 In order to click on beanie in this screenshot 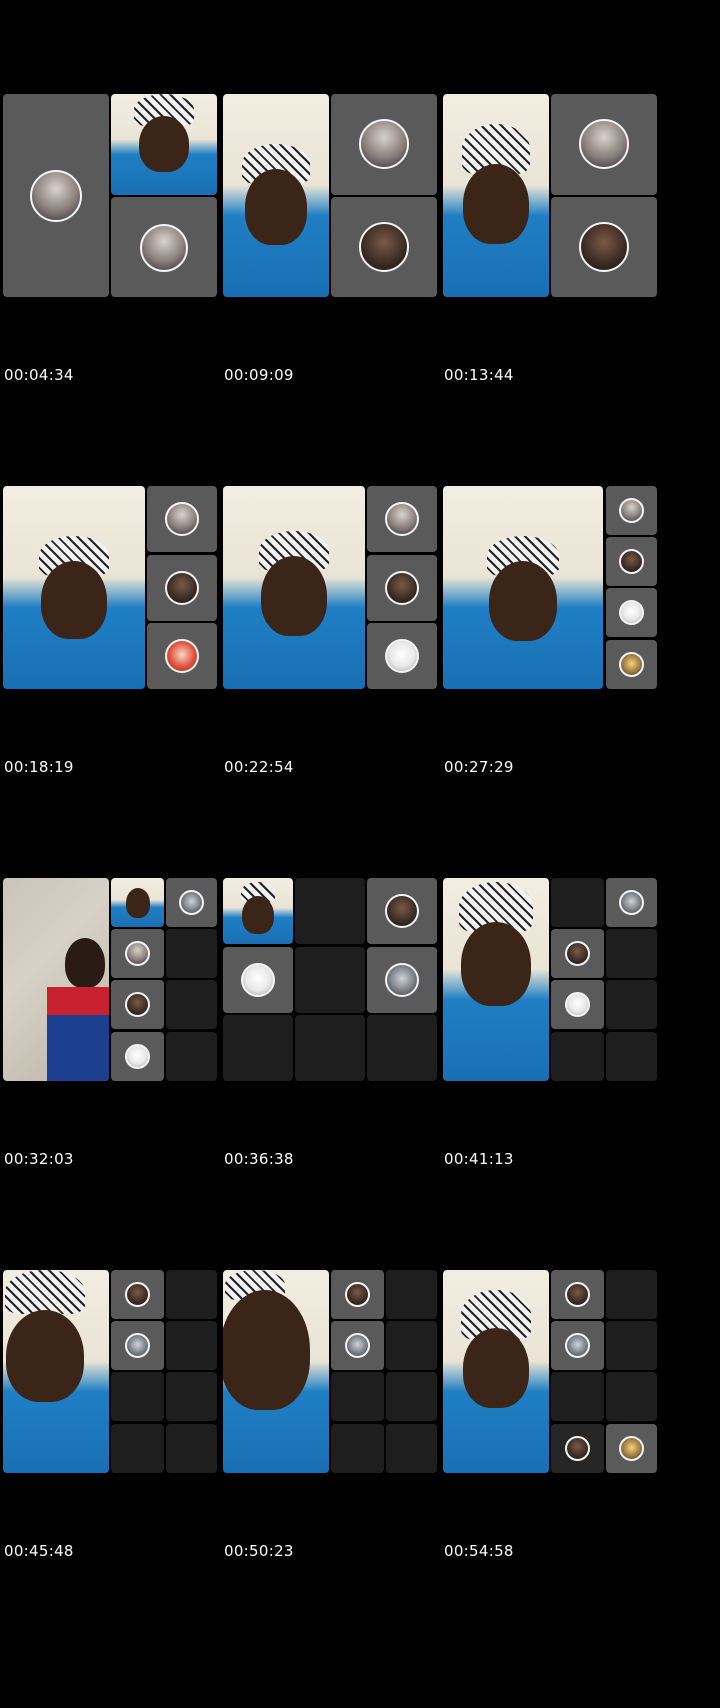, I will do `click(45, 1292)`.